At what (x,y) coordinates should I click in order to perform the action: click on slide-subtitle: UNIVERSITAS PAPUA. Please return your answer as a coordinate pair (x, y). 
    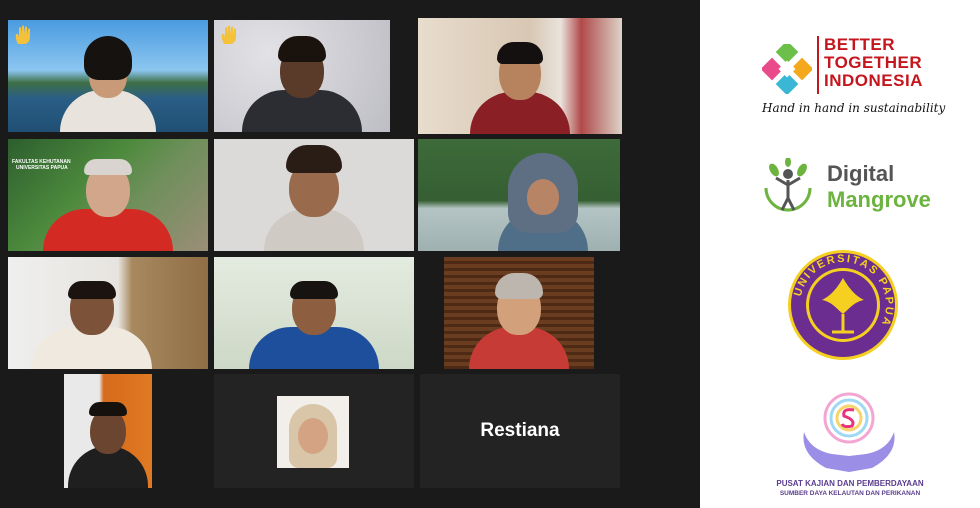
    Looking at the image, I should click on (42, 168).